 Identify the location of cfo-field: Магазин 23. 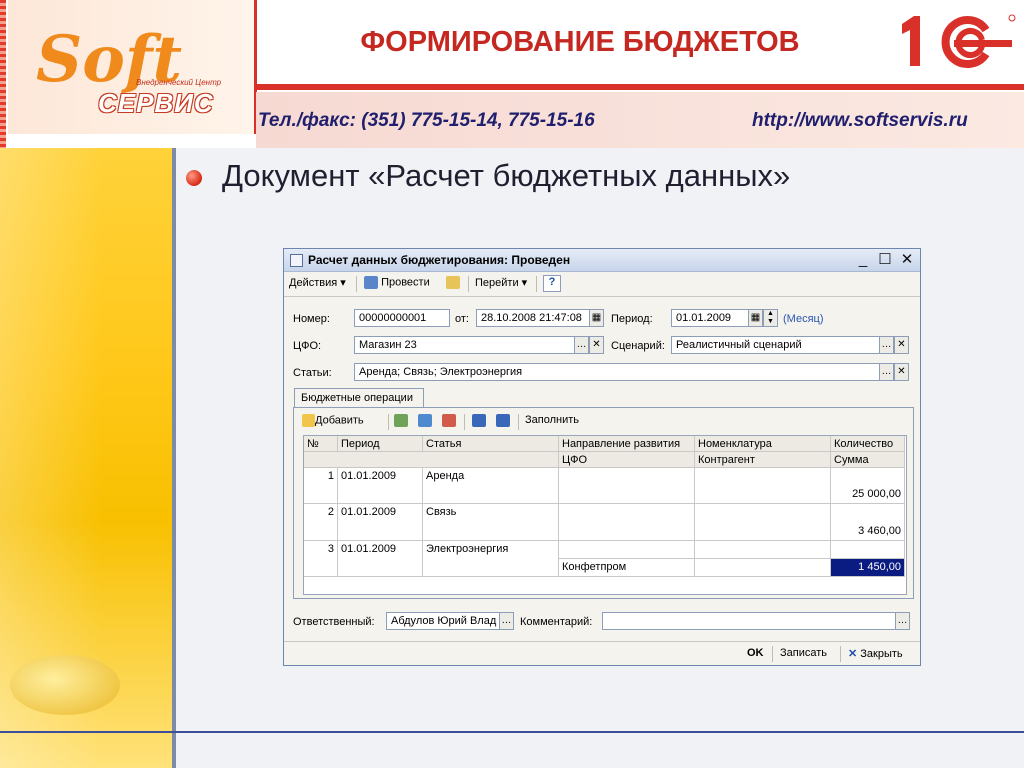
(464, 345).